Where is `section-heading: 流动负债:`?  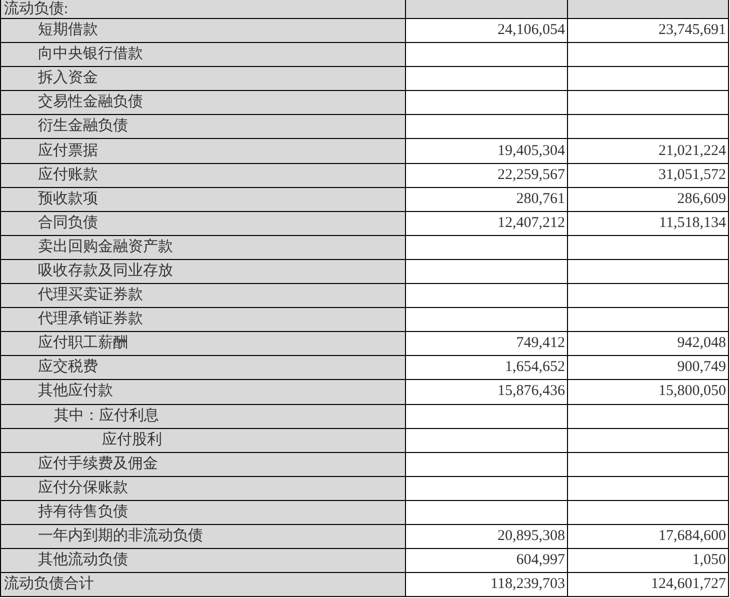
section-heading: 流动负债: is located at coordinates (203, 9).